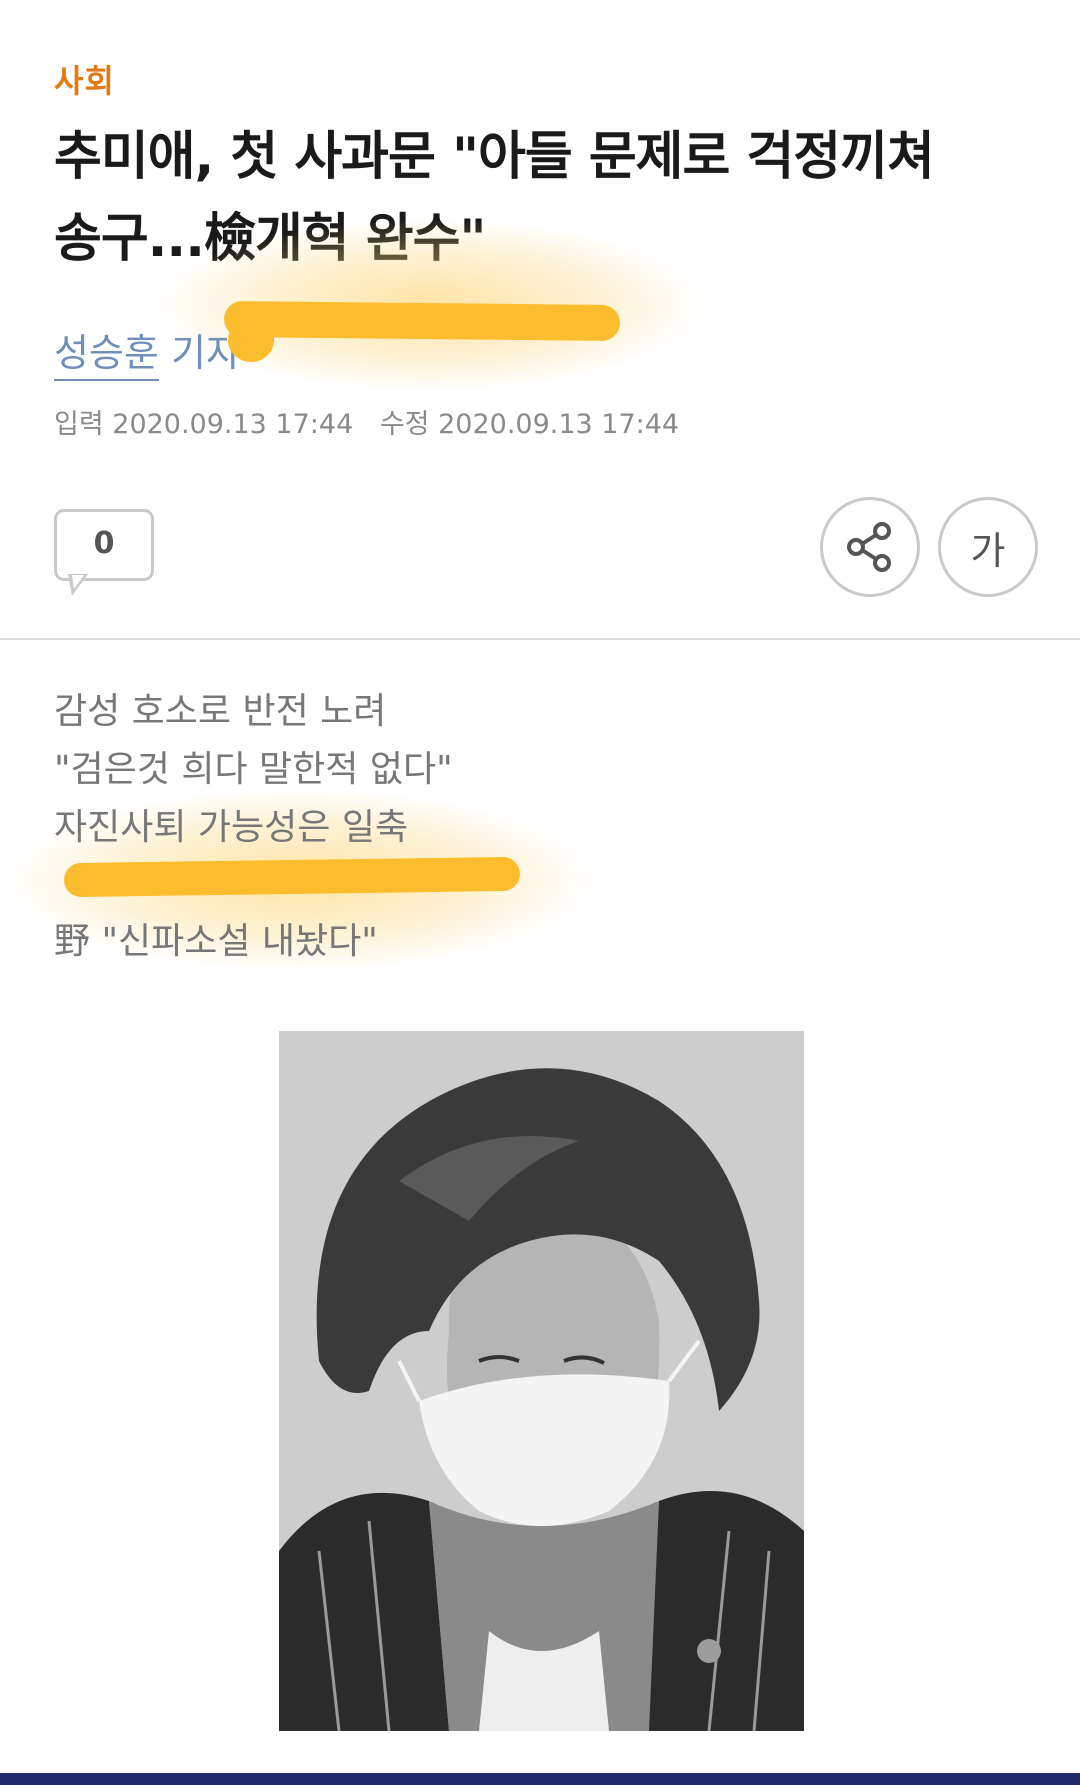 The image size is (1080, 1785). Describe the element at coordinates (253, 769) in the screenshot. I see `summary-line-2: "검은것 희다 말한적 없다"` at that location.